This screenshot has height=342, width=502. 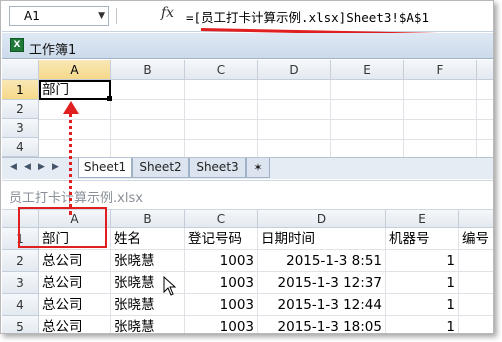 I want to click on next-sheet-icon: ▶, so click(x=41, y=167).